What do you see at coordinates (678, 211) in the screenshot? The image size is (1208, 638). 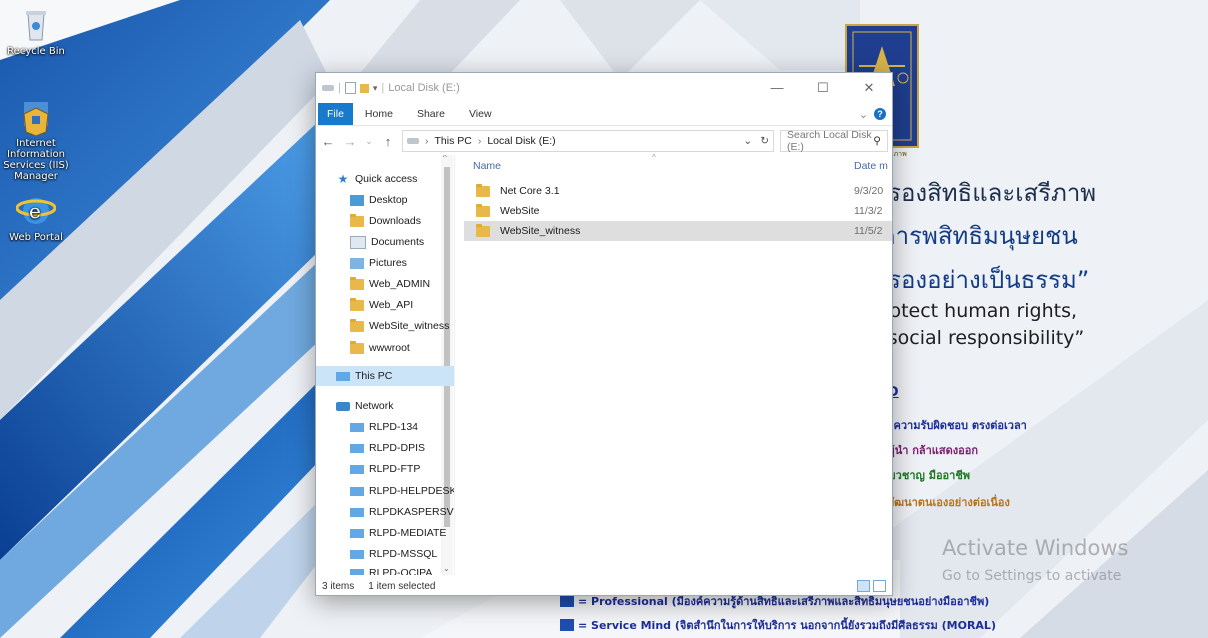 I see `file-row-website: WebSite 11/3/2` at bounding box center [678, 211].